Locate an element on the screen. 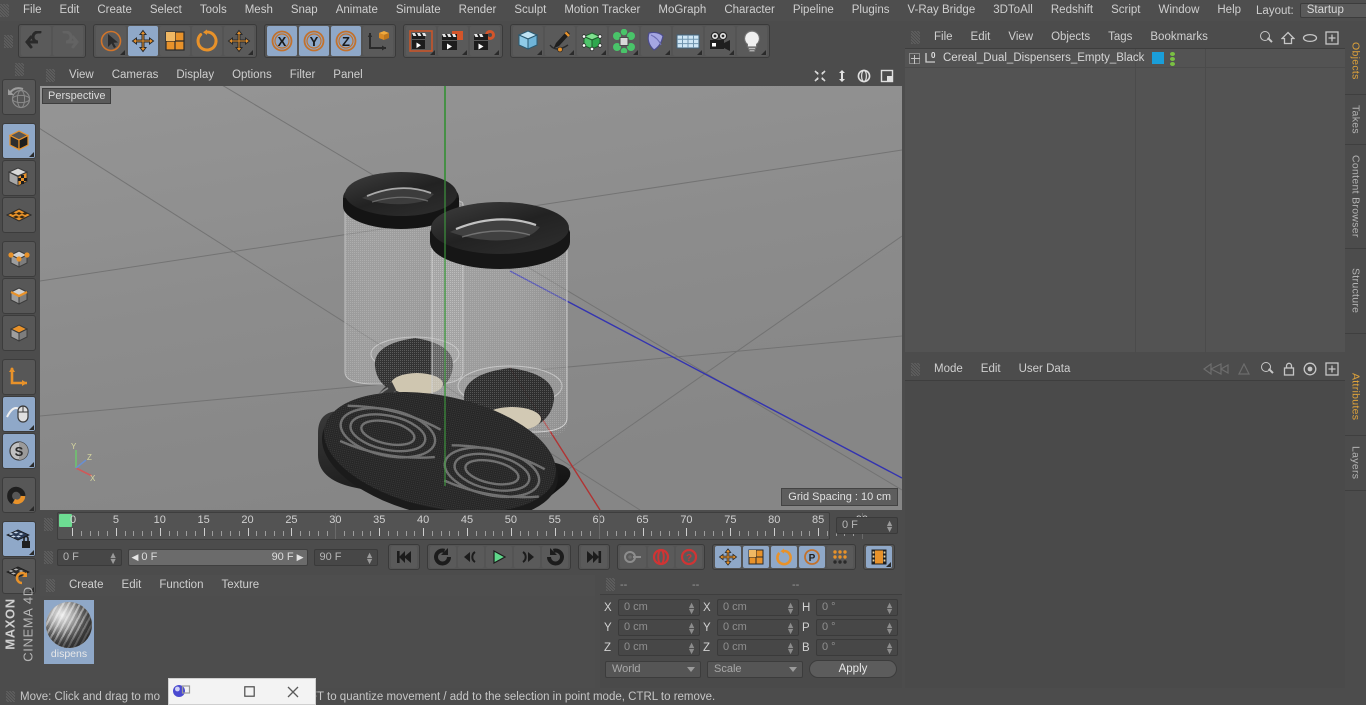 This screenshot has height=705, width=1366. undo-button is located at coordinates (36, 41).